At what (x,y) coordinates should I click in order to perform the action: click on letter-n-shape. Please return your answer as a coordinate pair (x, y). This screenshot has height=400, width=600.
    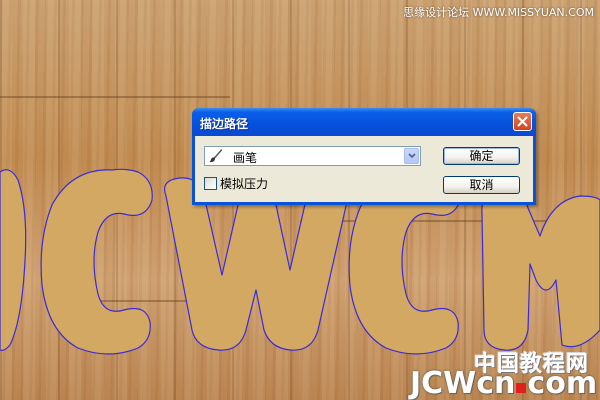
    Looking at the image, I should click on (540, 270).